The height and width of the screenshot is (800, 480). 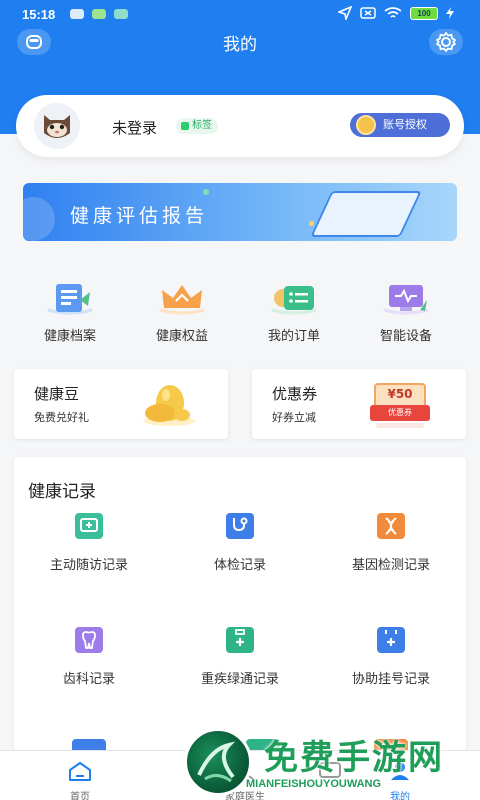 I want to click on battery-icon: 100, so click(x=424, y=13).